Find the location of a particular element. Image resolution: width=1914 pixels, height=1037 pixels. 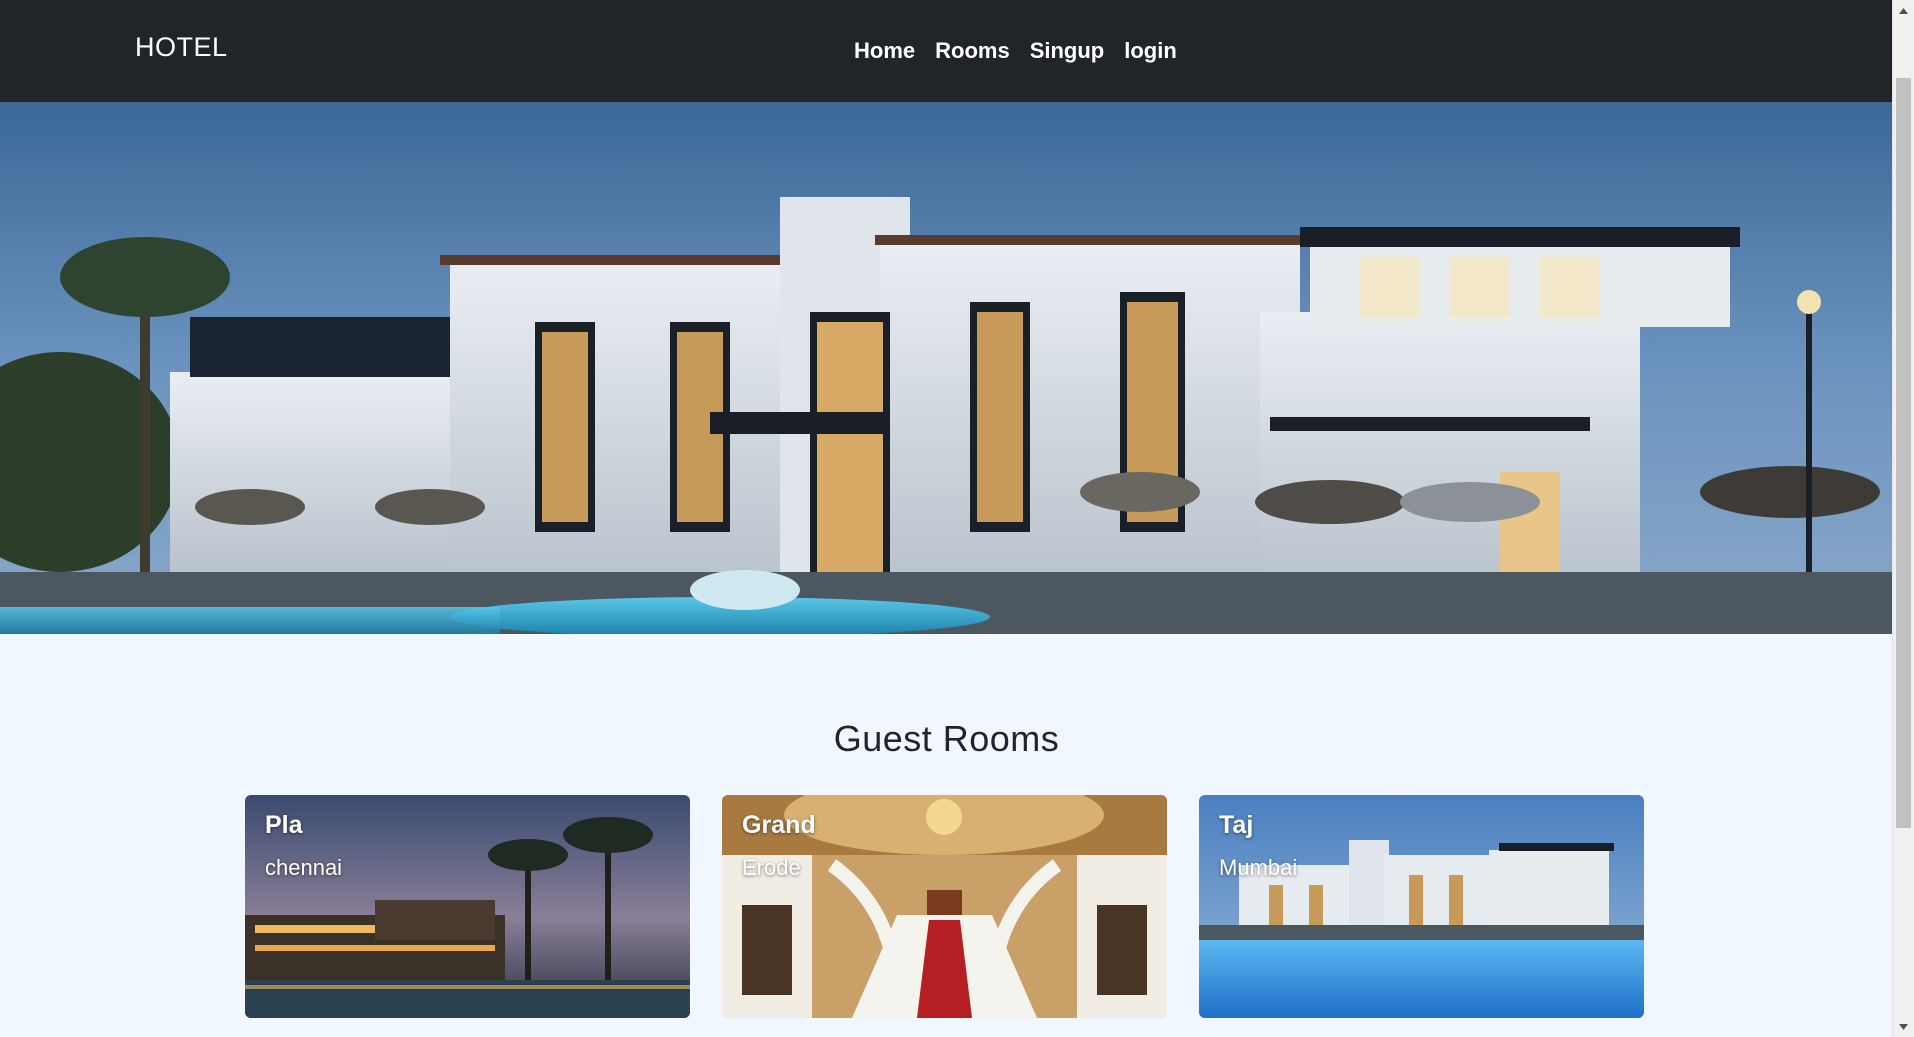

guest-rooms-title: Guest Rooms is located at coordinates (946, 738).